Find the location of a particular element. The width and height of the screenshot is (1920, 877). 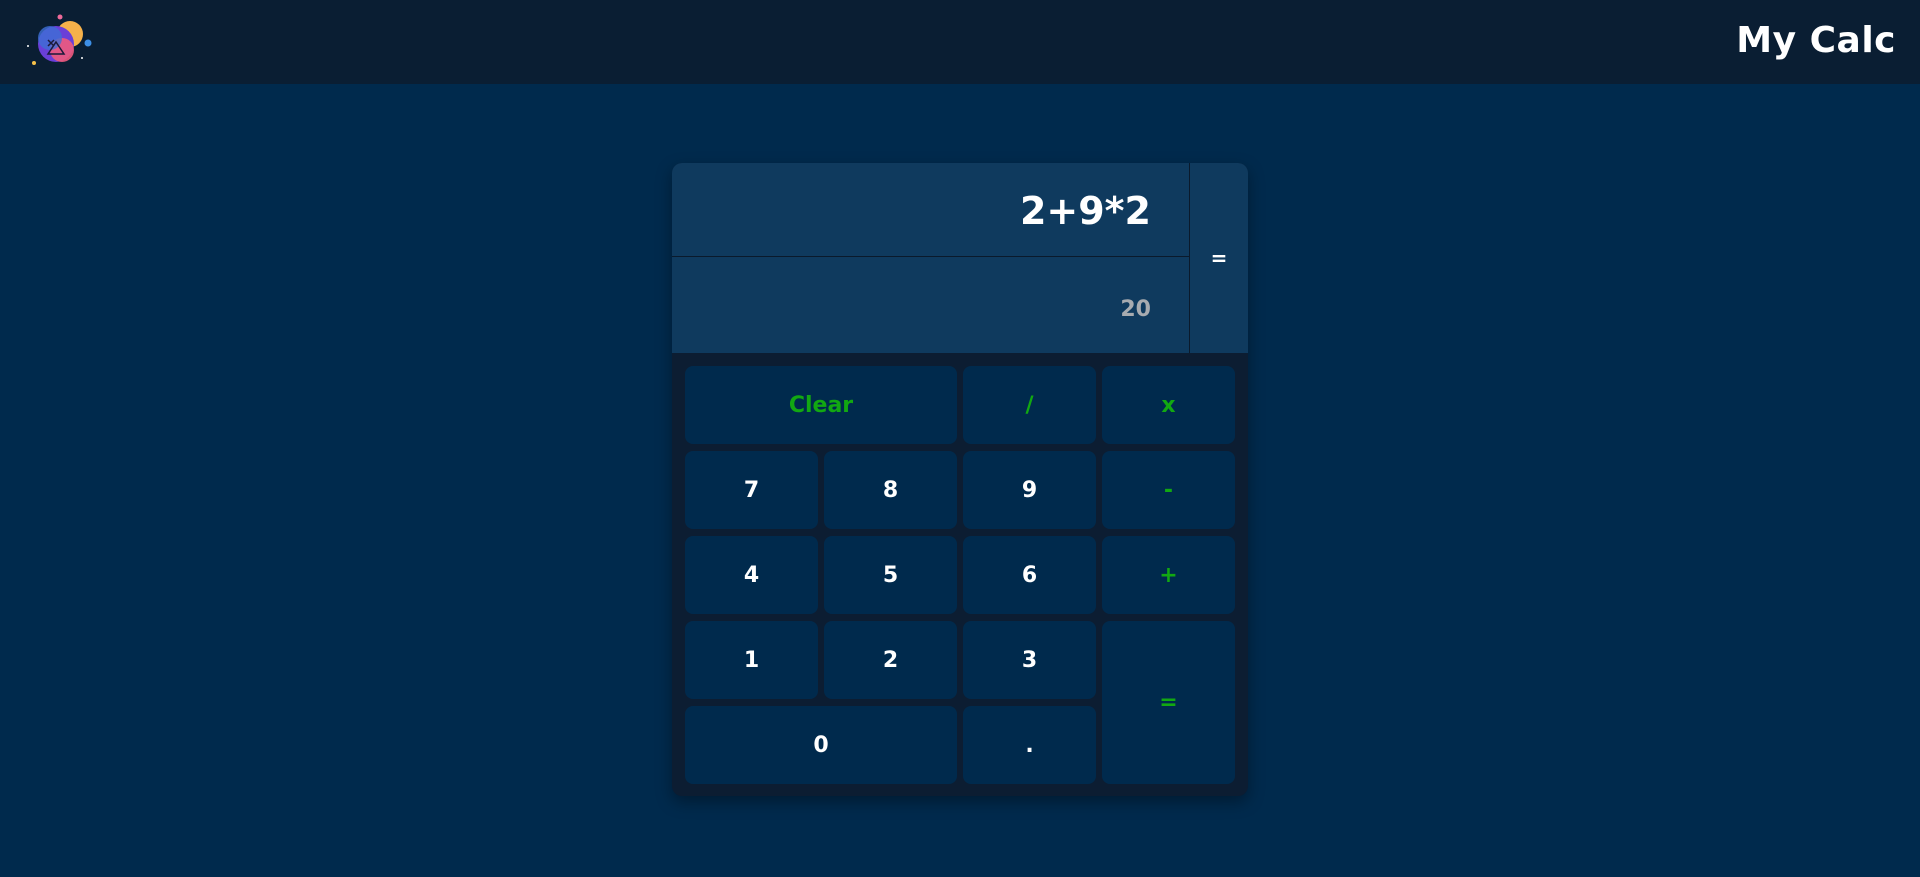

digit-5-button: 5 is located at coordinates (890, 575).